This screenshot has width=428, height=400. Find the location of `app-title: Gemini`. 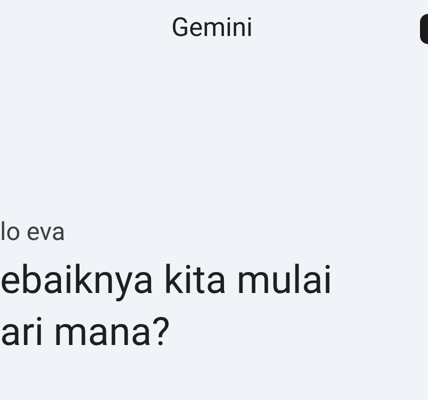

app-title: Gemini is located at coordinates (212, 28).